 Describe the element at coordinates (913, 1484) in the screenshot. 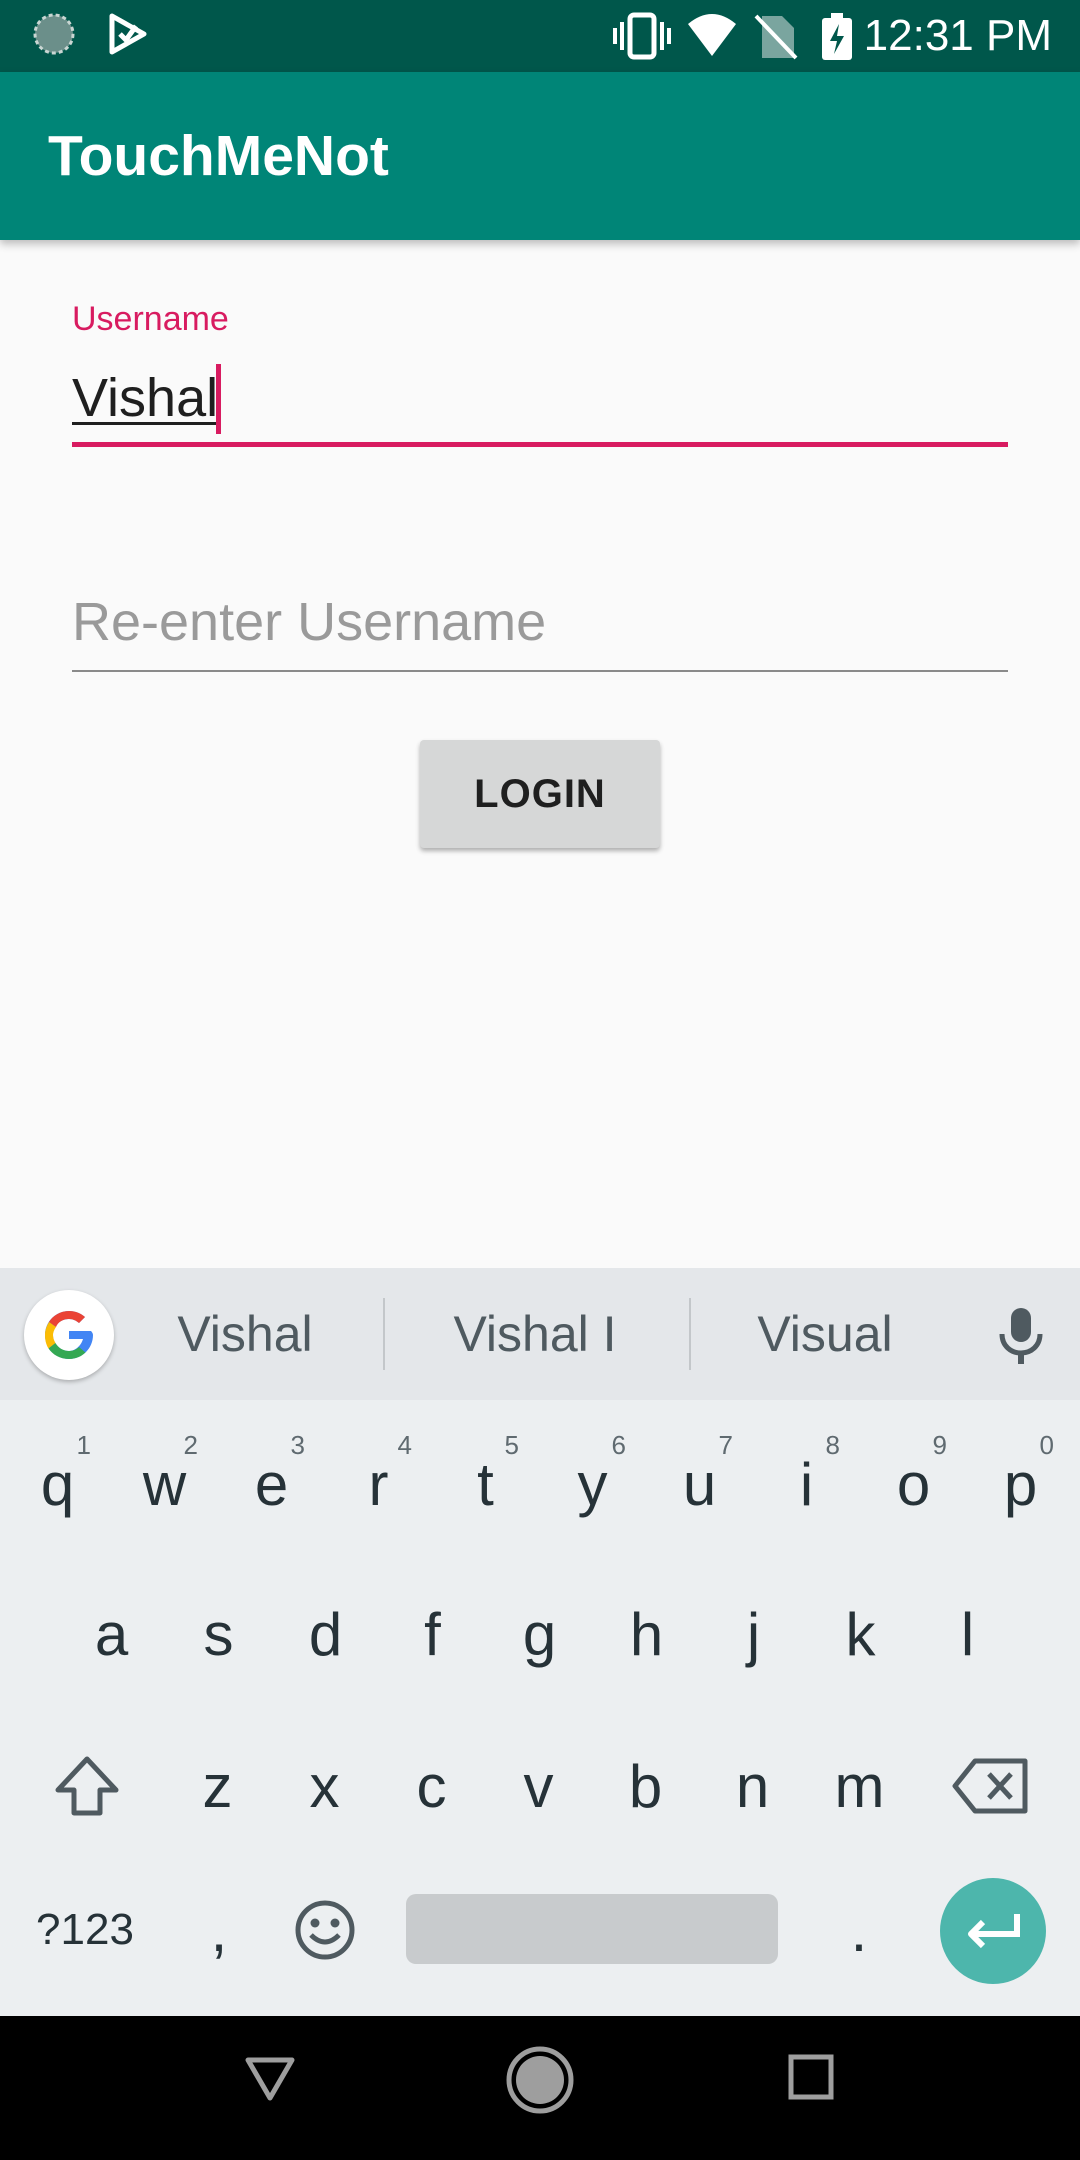

I see `key-o: o9` at that location.